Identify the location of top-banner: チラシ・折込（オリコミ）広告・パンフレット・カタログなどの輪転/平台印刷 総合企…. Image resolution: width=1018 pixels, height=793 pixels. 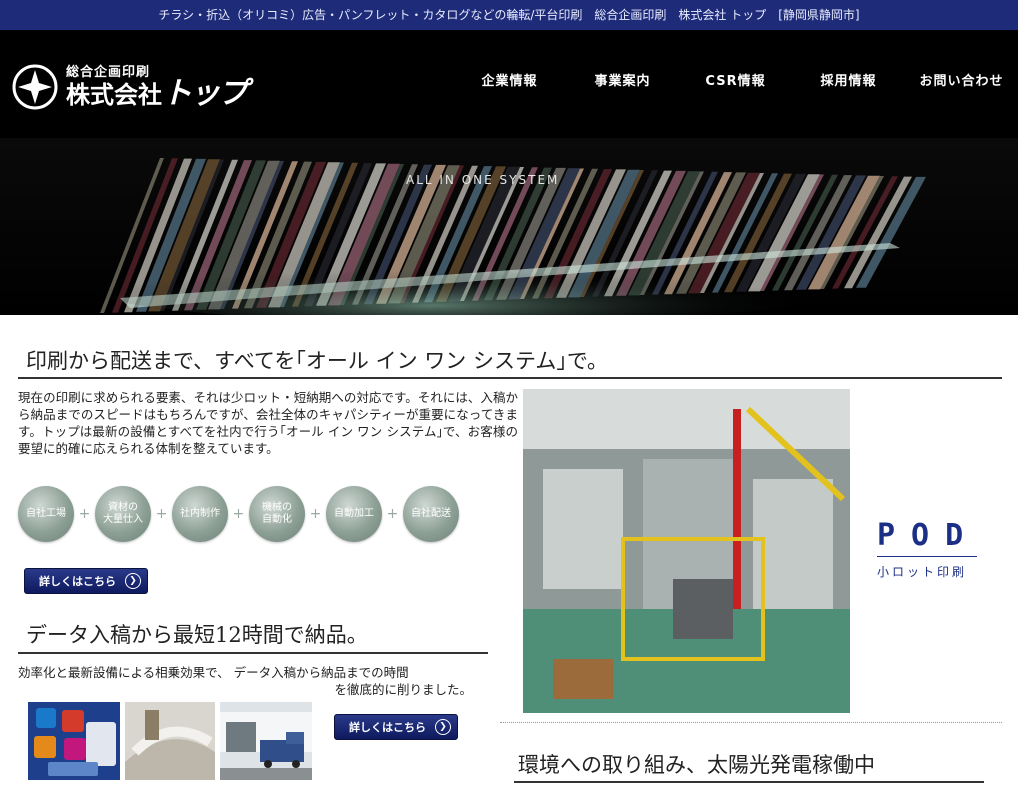
(509, 15).